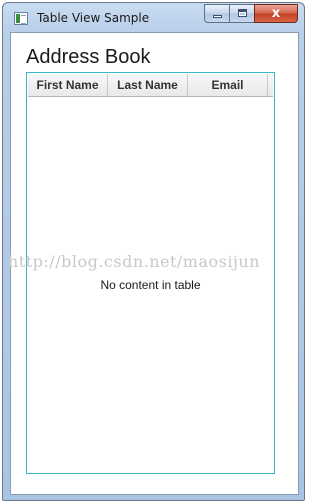 This screenshot has width=320, height=503. I want to click on column-header-first-name: First Name, so click(68, 85).